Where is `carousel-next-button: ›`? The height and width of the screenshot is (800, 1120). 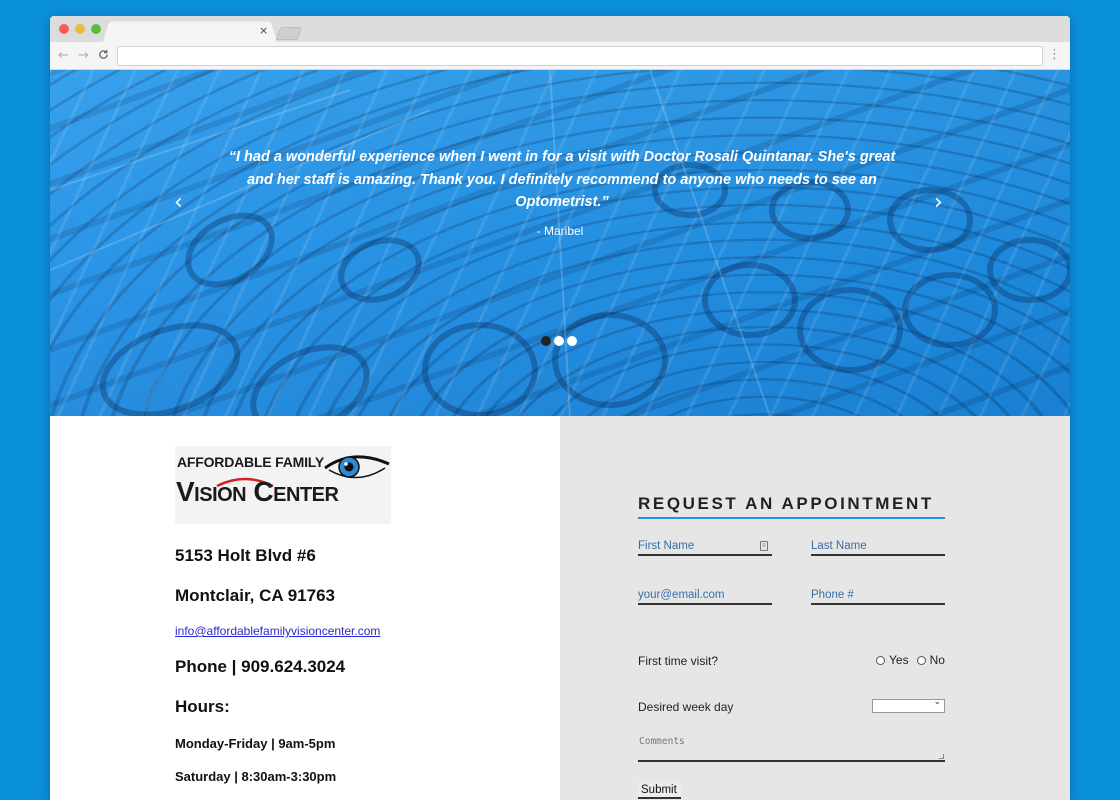
carousel-next-button: › is located at coordinates (938, 202).